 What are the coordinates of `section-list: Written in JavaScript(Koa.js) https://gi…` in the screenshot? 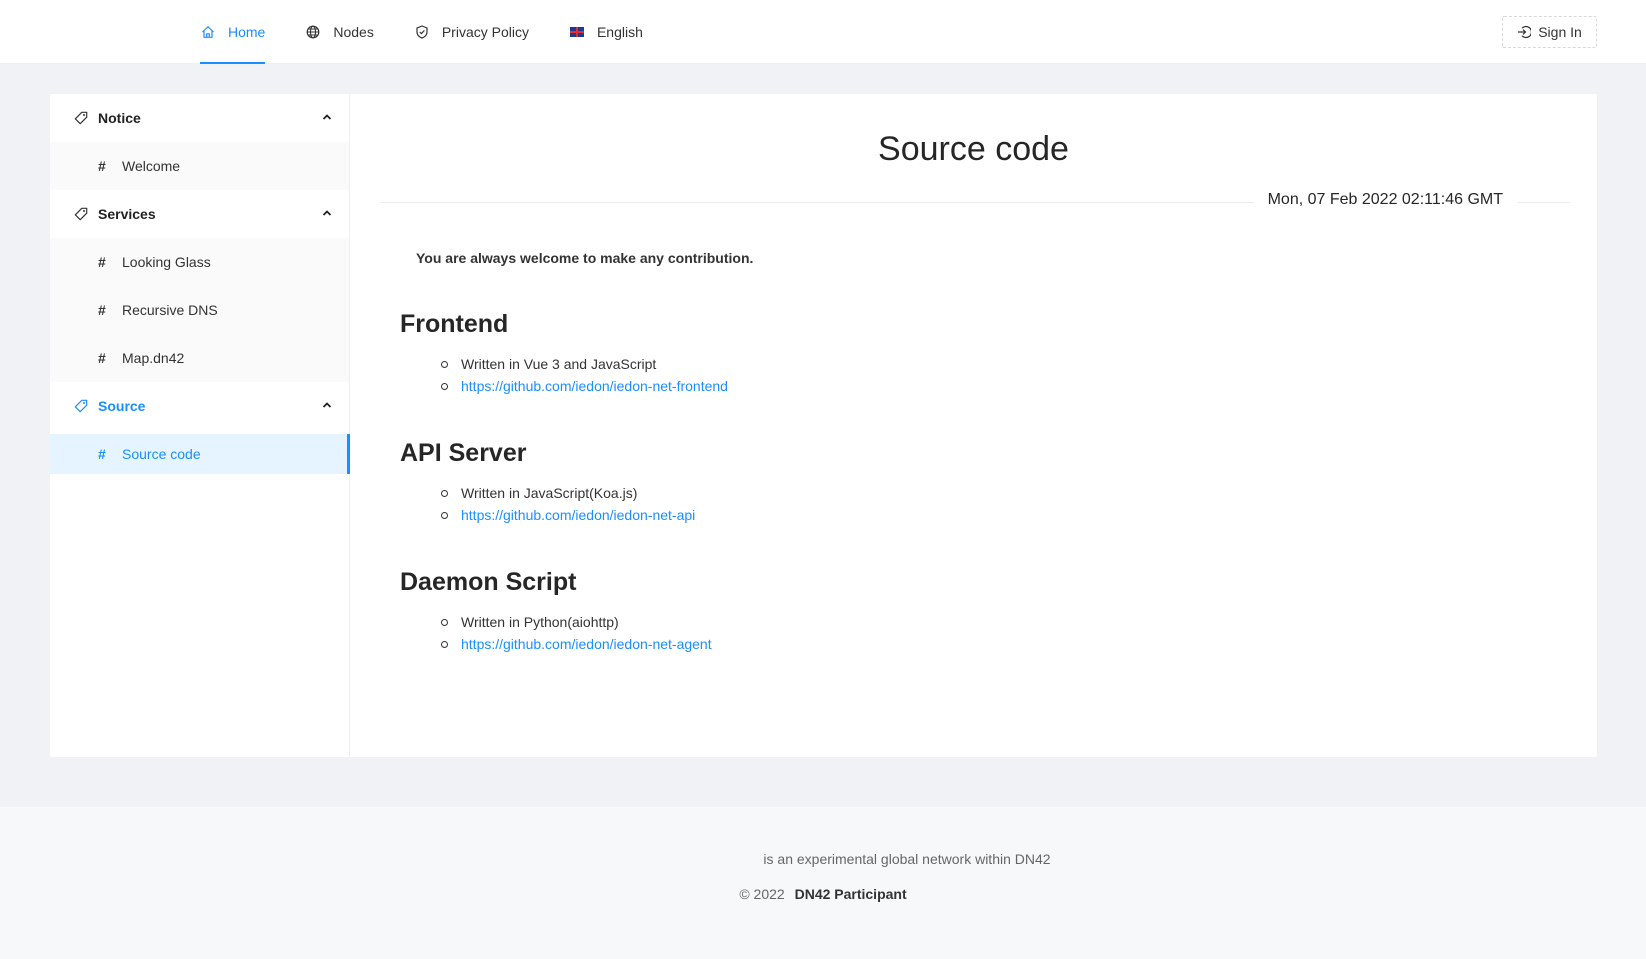 It's located at (547, 504).